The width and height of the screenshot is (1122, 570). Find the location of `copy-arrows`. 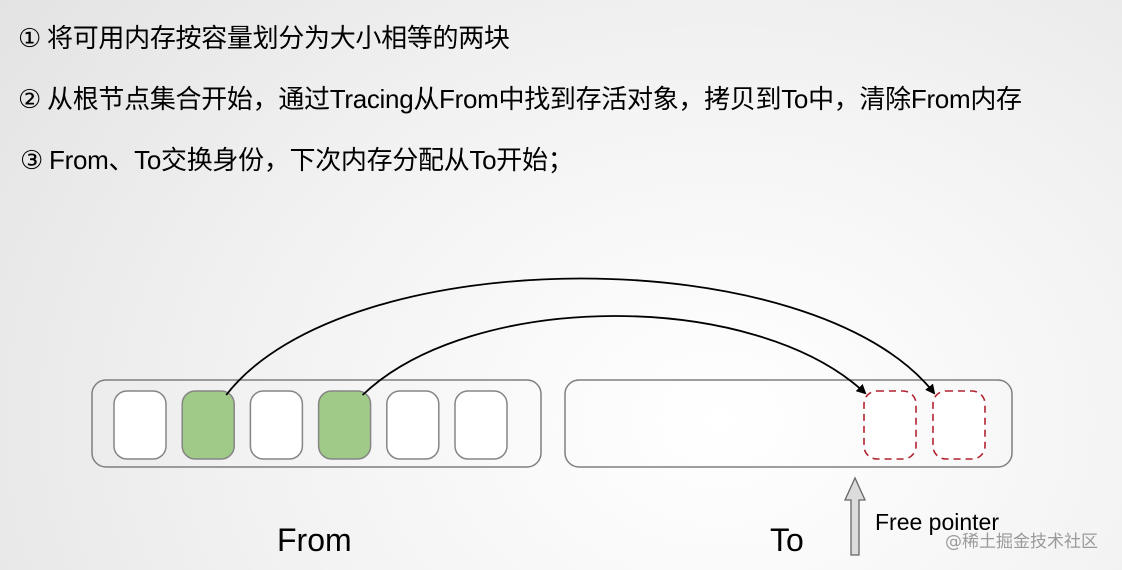

copy-arrows is located at coordinates (580, 336).